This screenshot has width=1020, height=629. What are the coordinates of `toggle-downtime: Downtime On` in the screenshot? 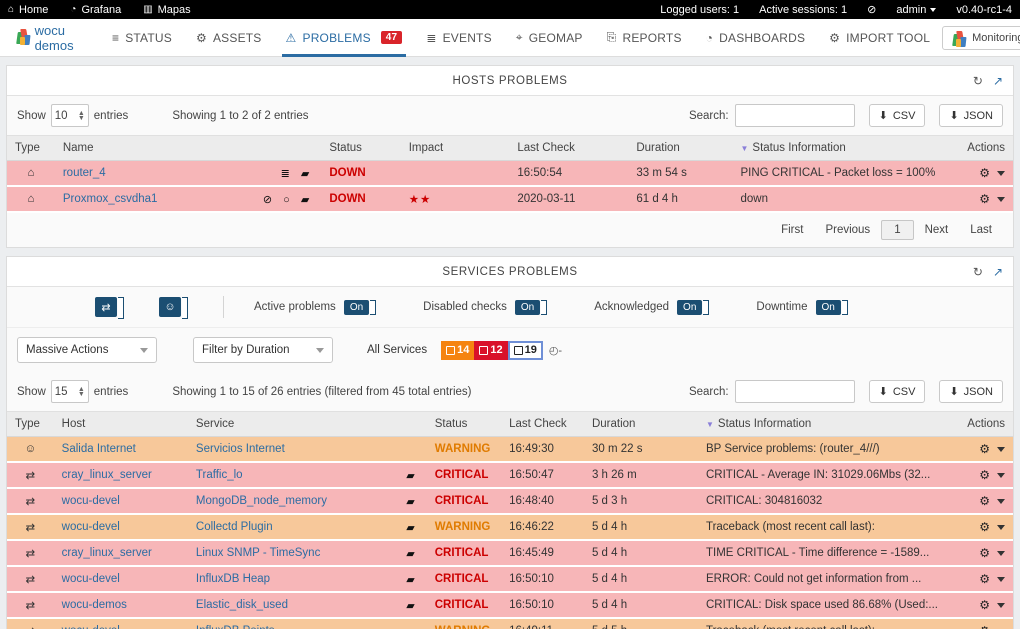 It's located at (802, 307).